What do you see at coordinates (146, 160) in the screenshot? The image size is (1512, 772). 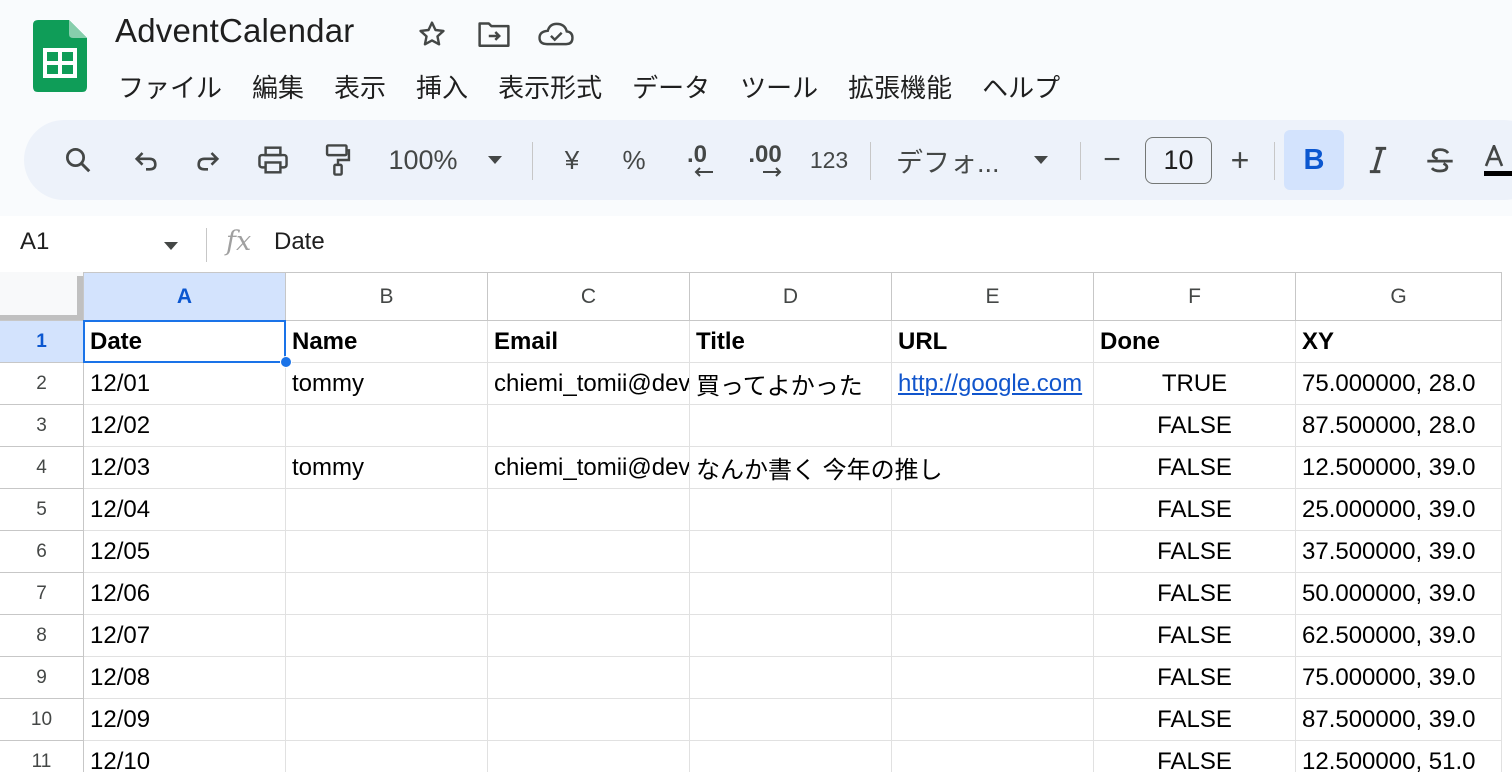 I see `undo-icon` at bounding box center [146, 160].